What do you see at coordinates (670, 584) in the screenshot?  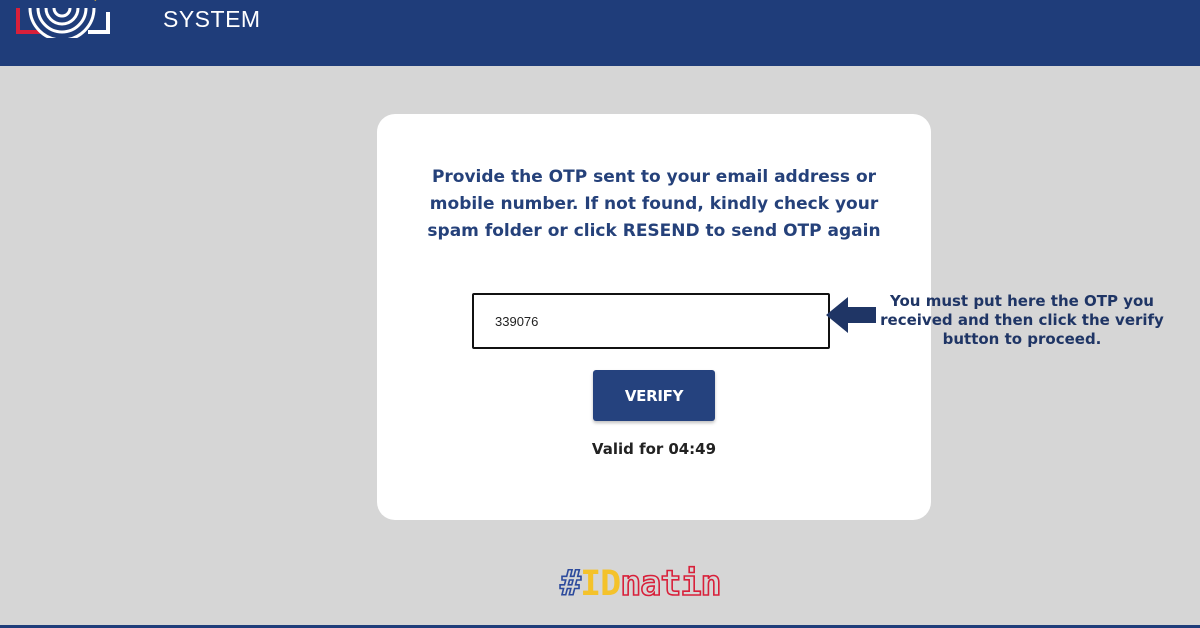 I see `brand-natin: natin` at bounding box center [670, 584].